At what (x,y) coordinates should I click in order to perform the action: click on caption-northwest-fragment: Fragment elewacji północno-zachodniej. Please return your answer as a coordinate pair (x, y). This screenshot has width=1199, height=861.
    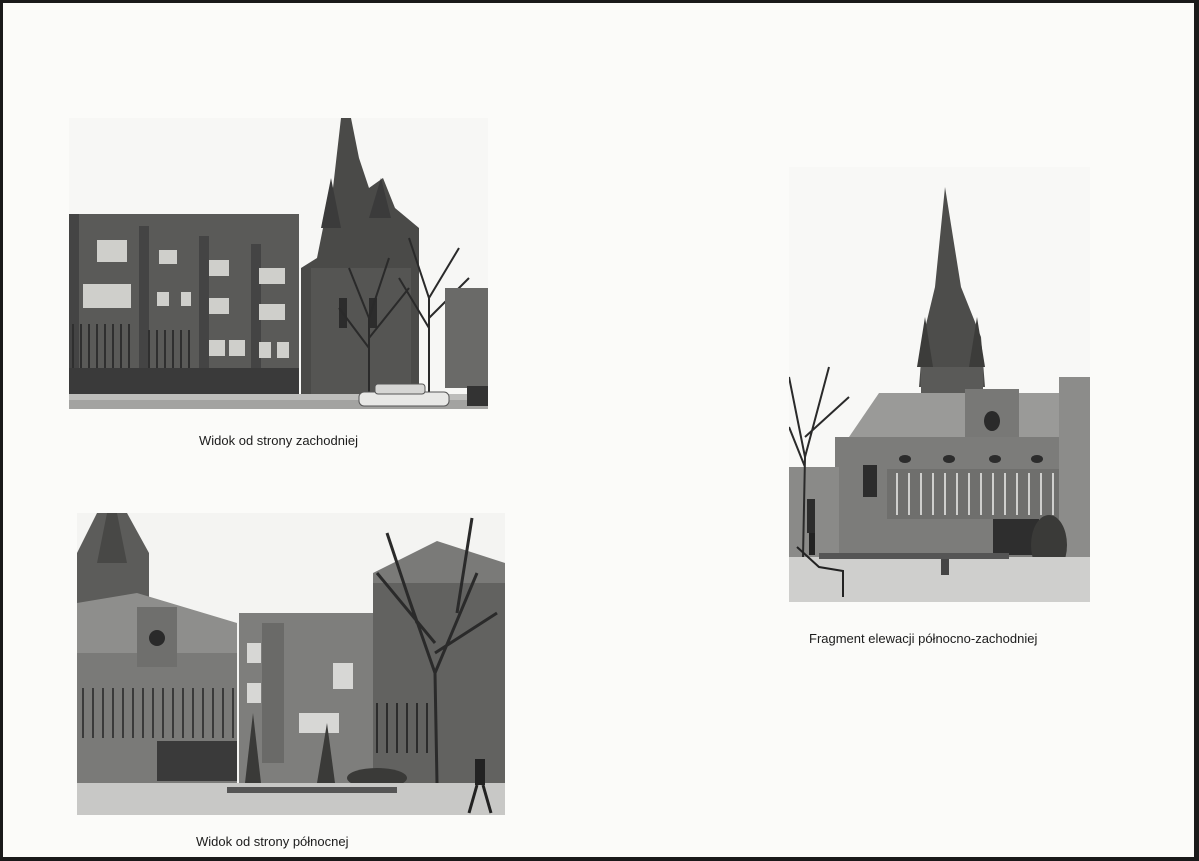
    Looking at the image, I should click on (923, 638).